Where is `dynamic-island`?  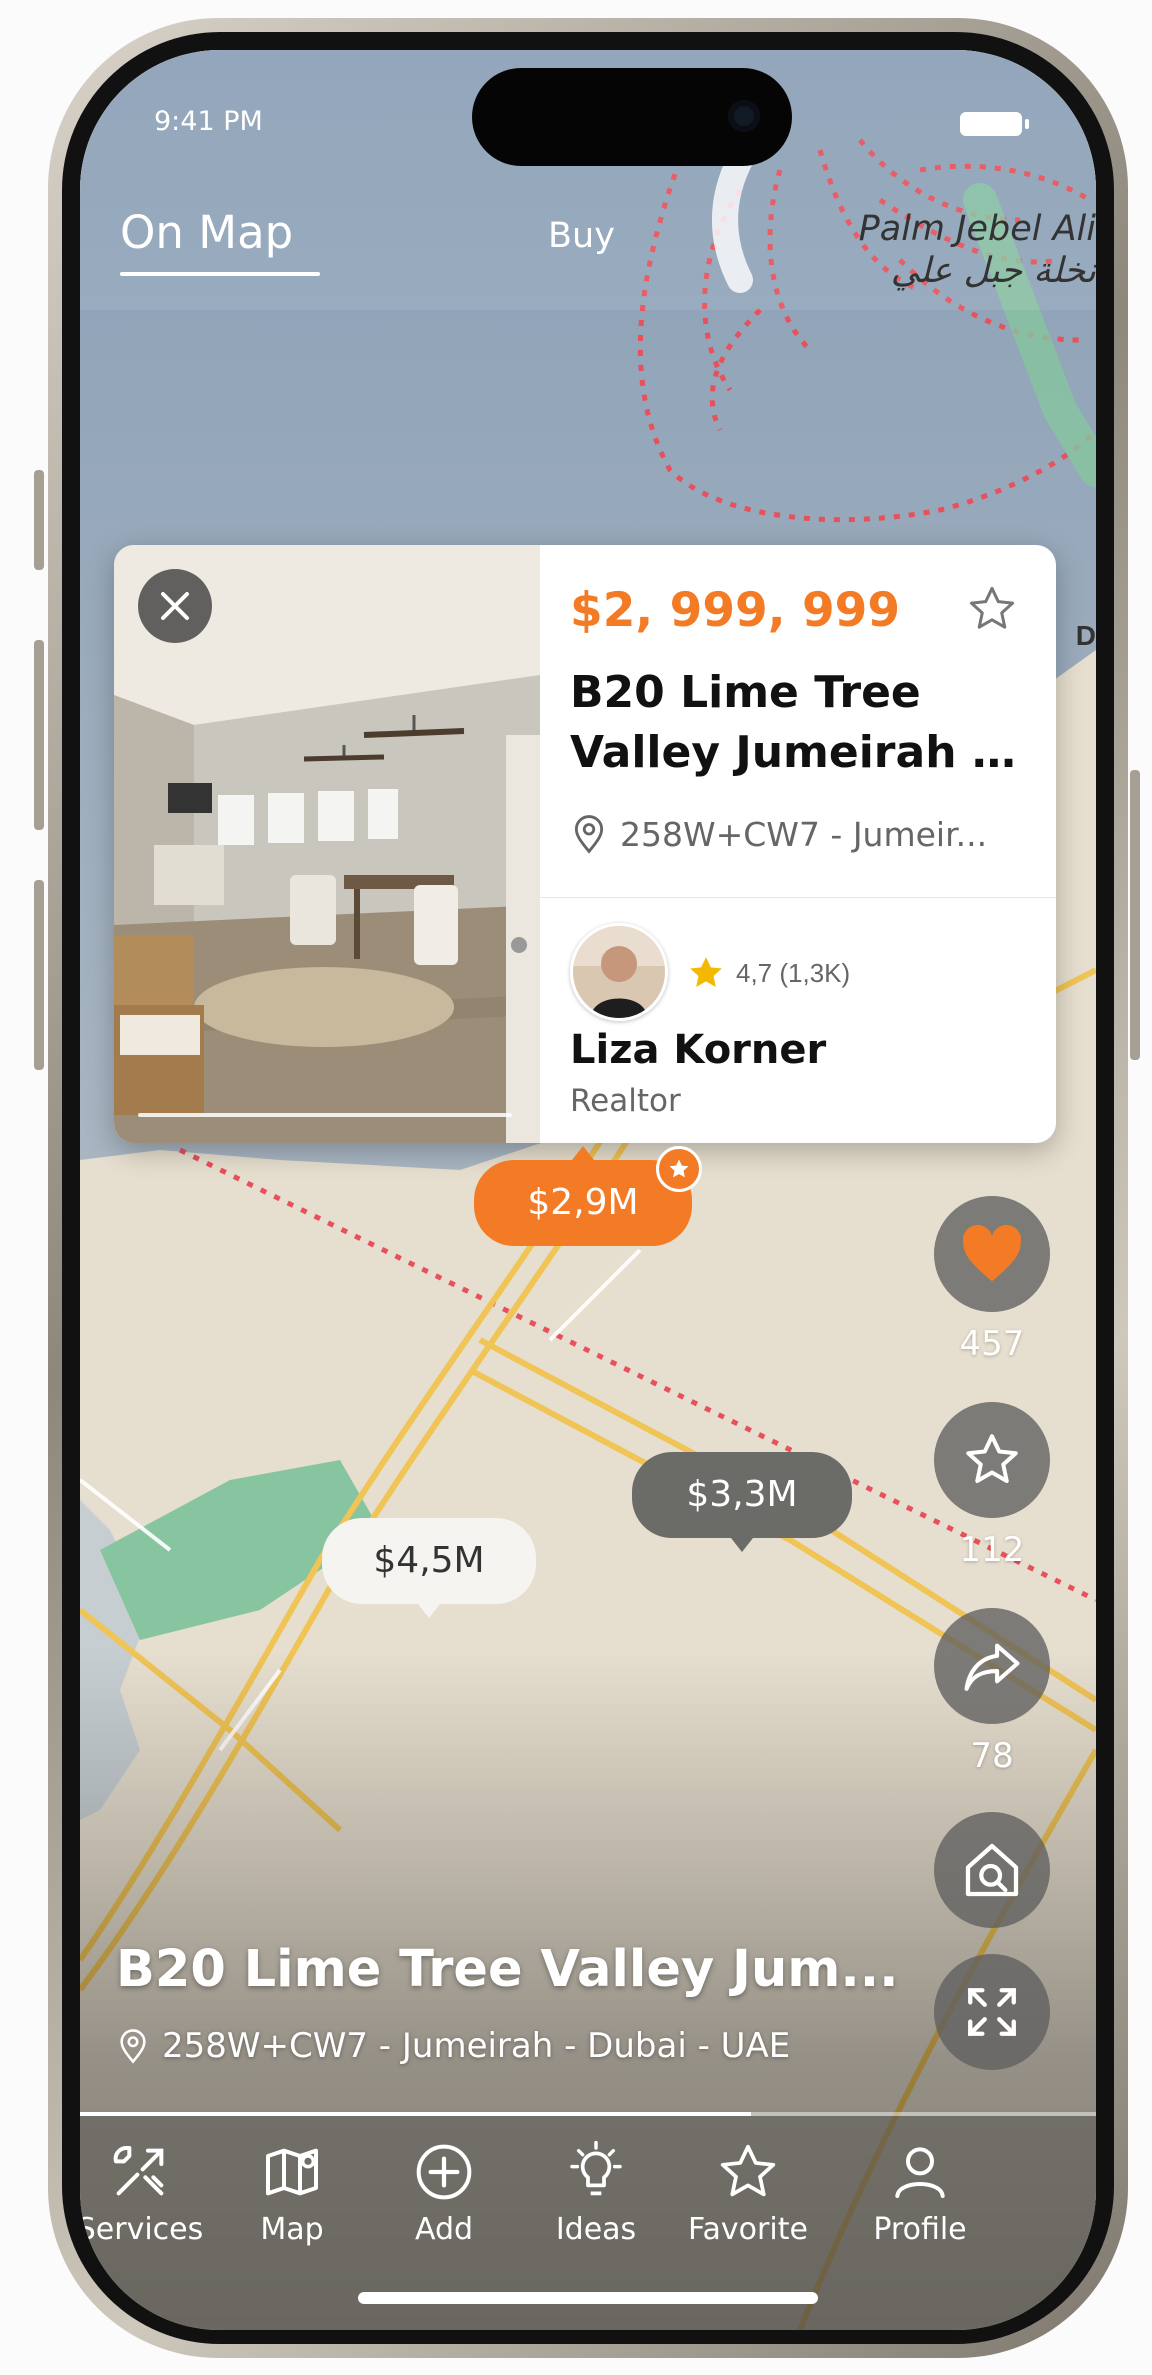
dynamic-island is located at coordinates (632, 117).